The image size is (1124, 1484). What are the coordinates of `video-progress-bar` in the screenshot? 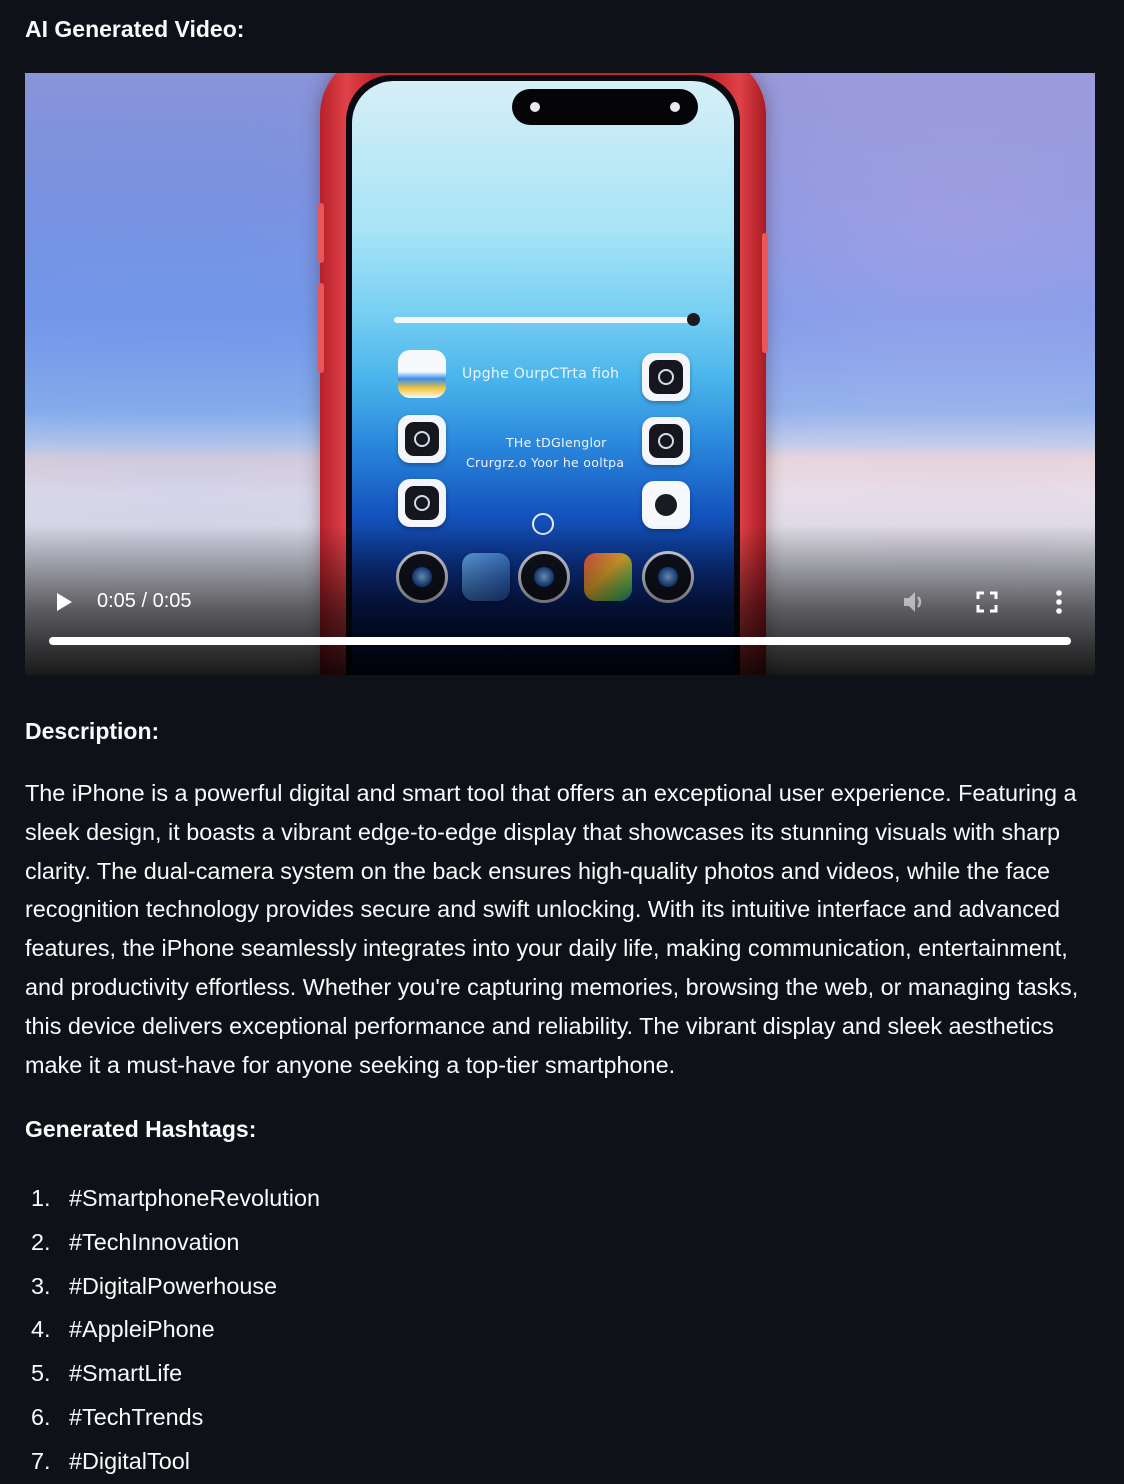 It's located at (560, 641).